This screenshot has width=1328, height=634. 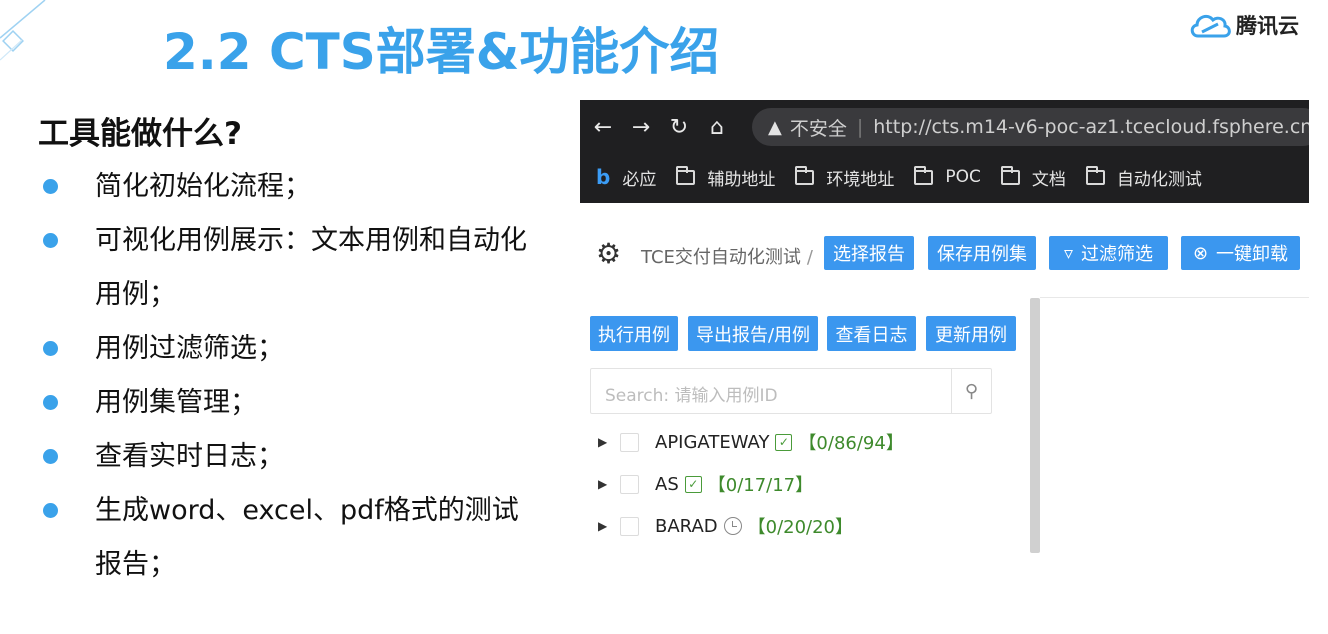 I want to click on view-log-button: 查看日志, so click(x=871, y=333).